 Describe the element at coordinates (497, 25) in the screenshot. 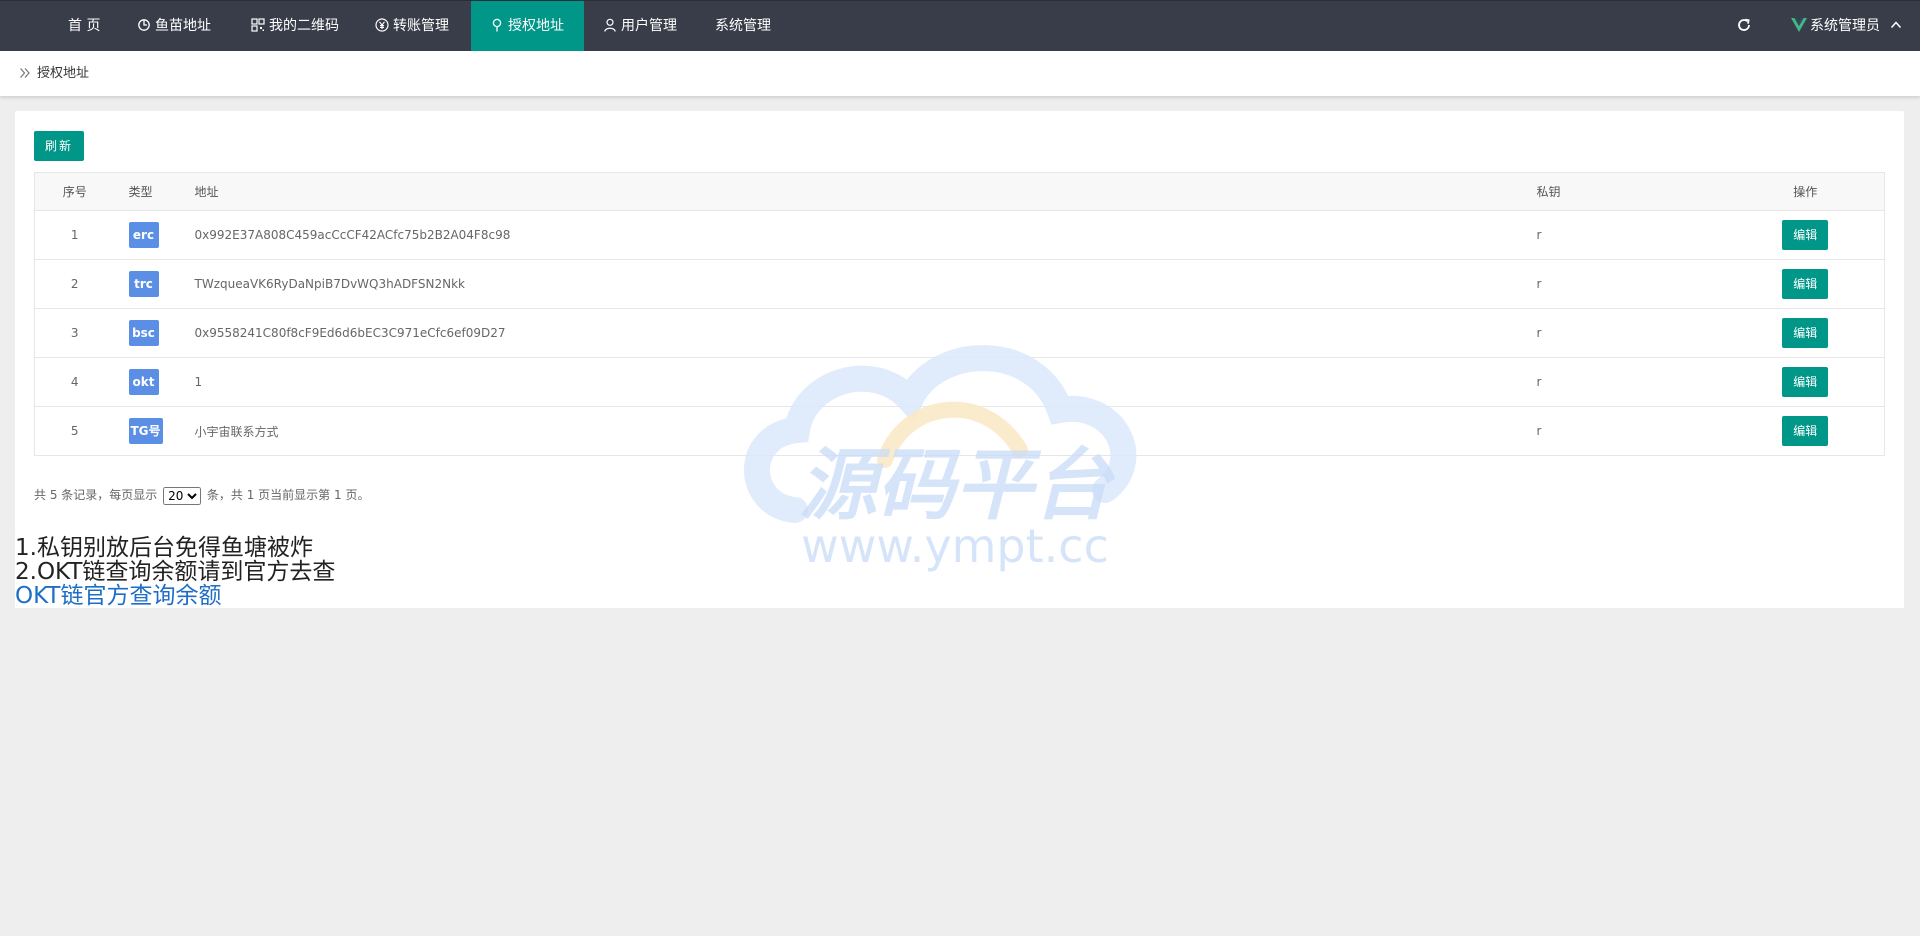

I see `location-pin-icon` at that location.